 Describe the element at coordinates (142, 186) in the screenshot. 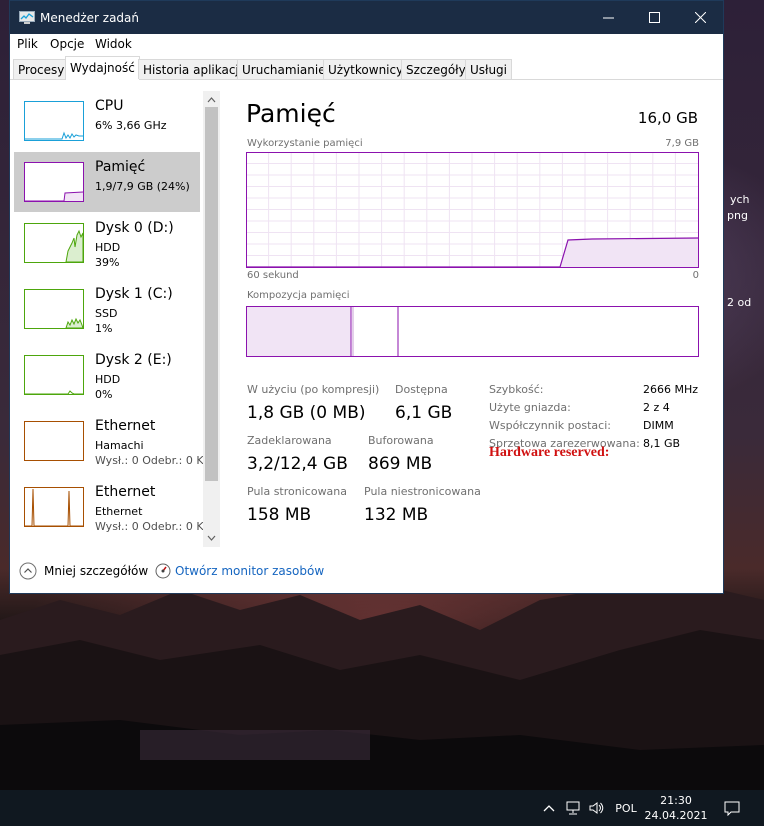

I see `sidebar-item-subtitle: 1,9/7,9 GB (24%)` at that location.